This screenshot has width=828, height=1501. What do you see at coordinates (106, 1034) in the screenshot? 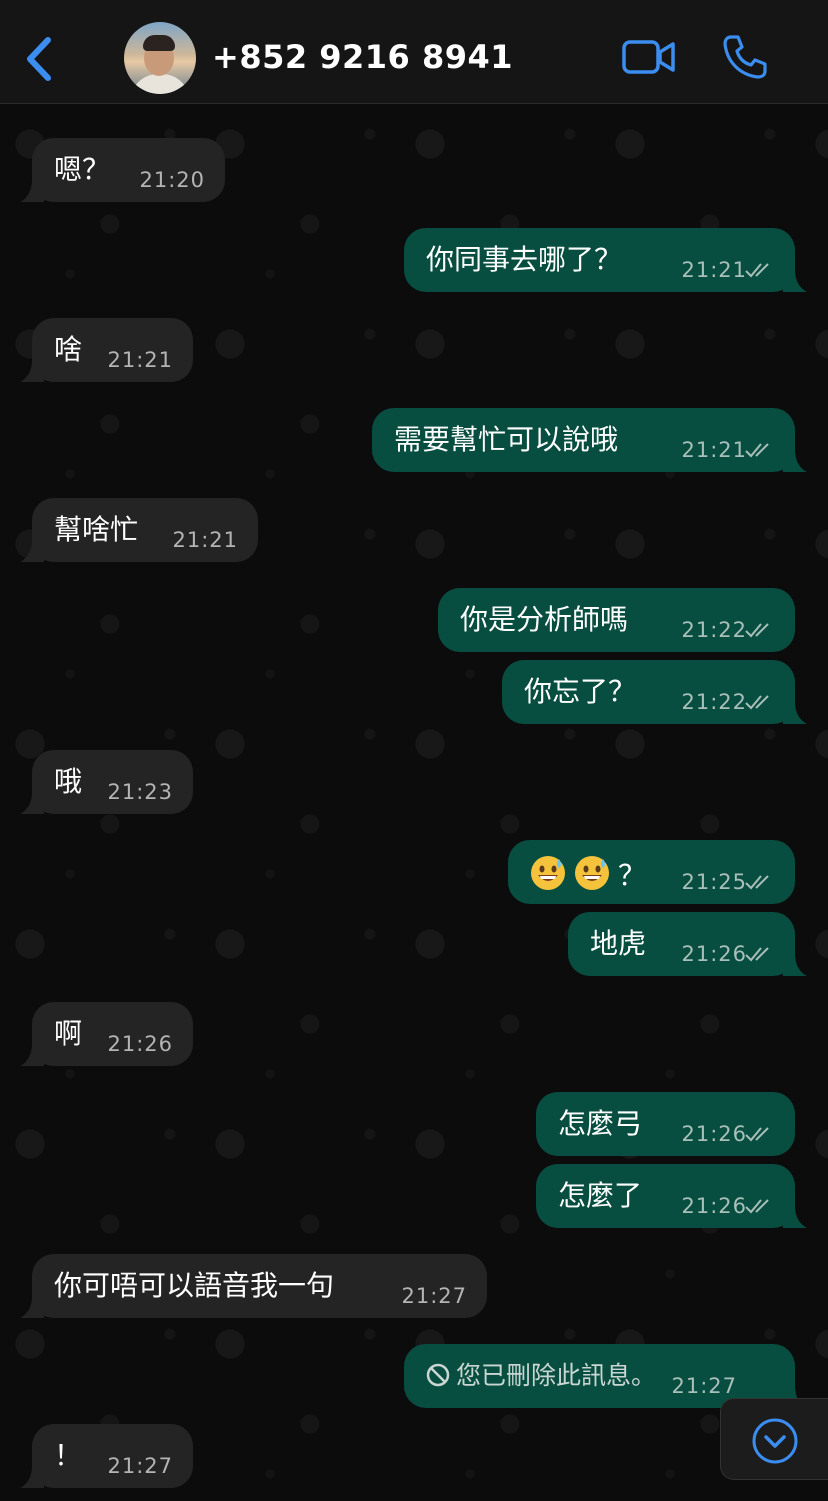
I see `message-incoming: 啊 21:26` at bounding box center [106, 1034].